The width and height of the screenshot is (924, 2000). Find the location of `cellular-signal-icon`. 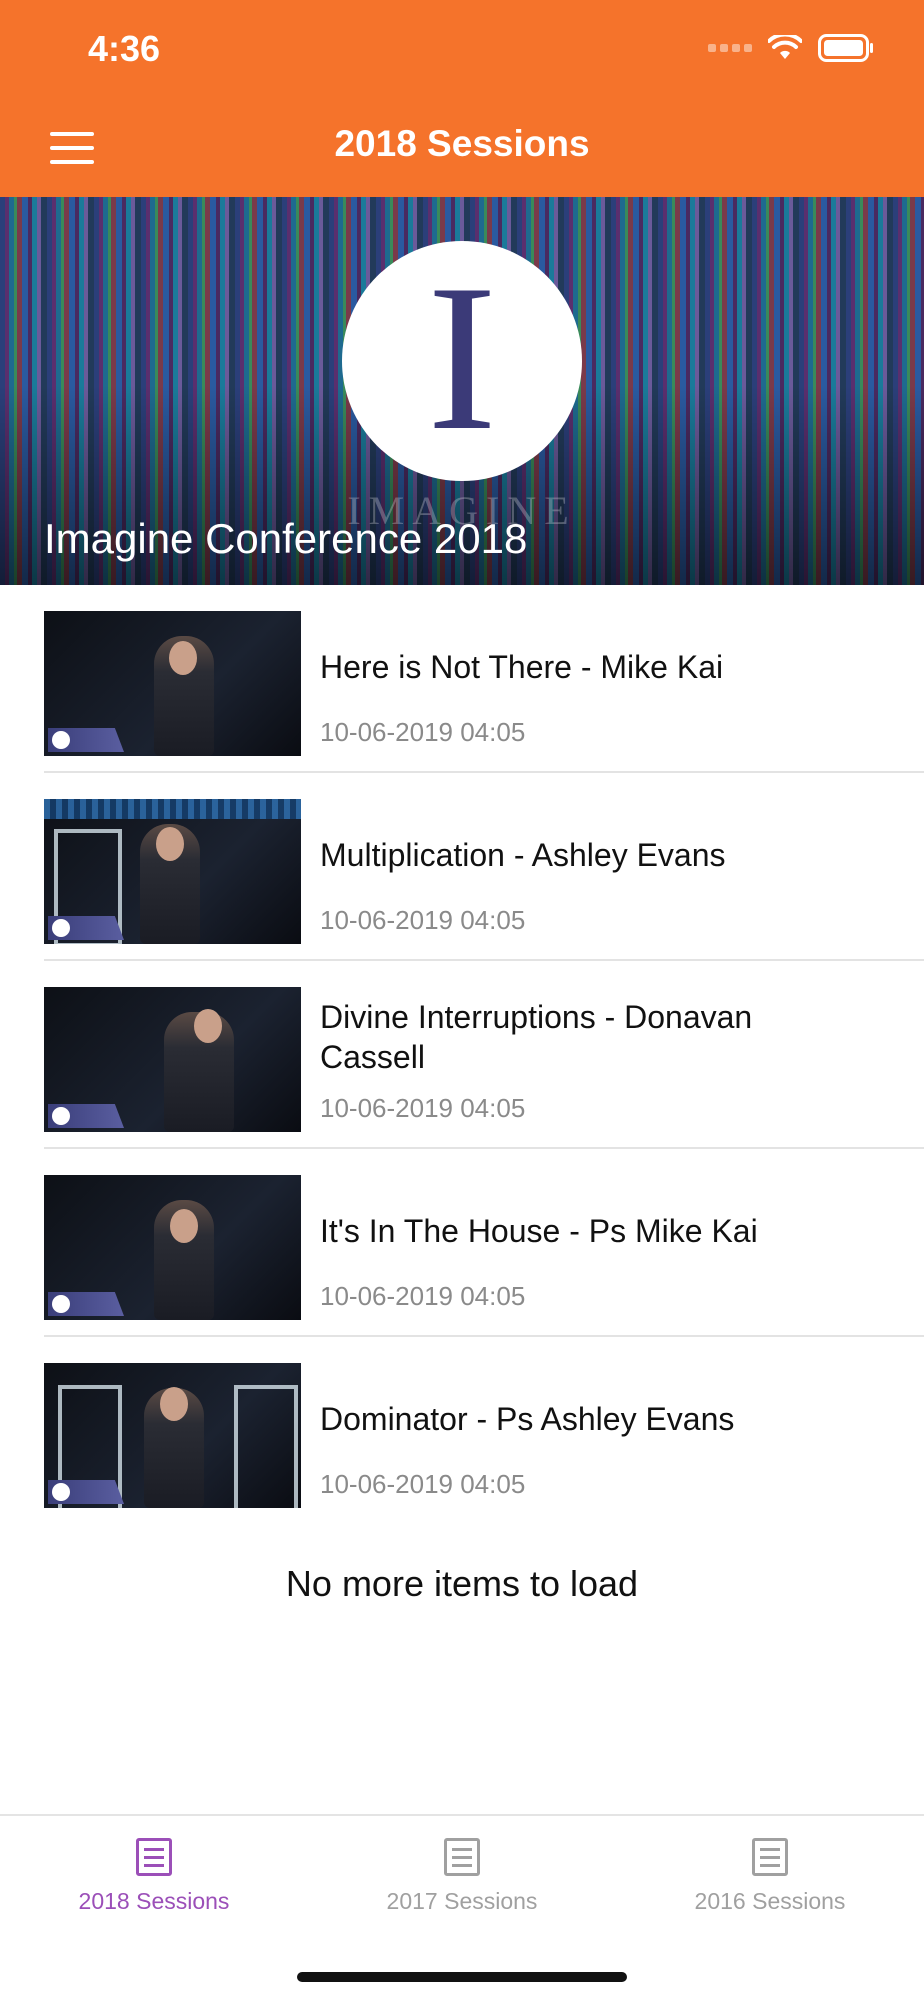

cellular-signal-icon is located at coordinates (730, 48).